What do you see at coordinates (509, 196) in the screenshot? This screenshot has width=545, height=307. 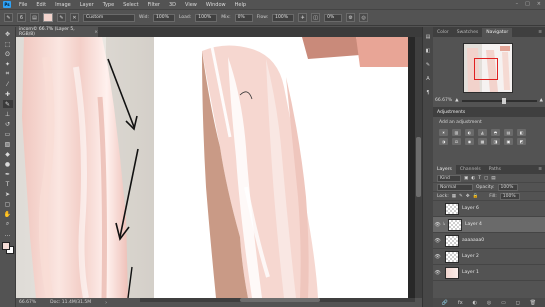 I see `fill-field: 100%` at bounding box center [509, 196].